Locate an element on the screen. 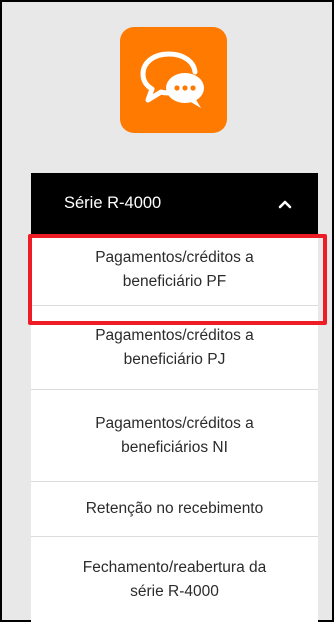 The height and width of the screenshot is (622, 334). menu-item-label: Fechamento/reabertura da is located at coordinates (174, 567).